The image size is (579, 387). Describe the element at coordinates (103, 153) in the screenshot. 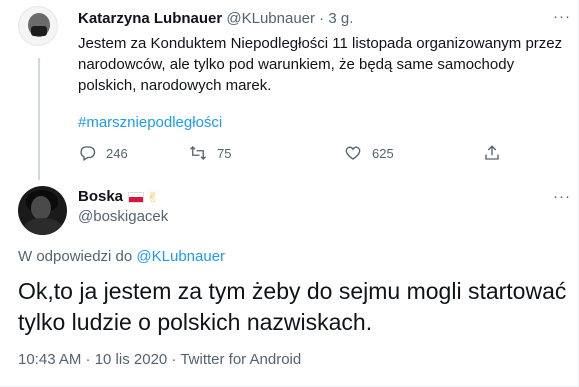

I see `reply-button: 246` at that location.